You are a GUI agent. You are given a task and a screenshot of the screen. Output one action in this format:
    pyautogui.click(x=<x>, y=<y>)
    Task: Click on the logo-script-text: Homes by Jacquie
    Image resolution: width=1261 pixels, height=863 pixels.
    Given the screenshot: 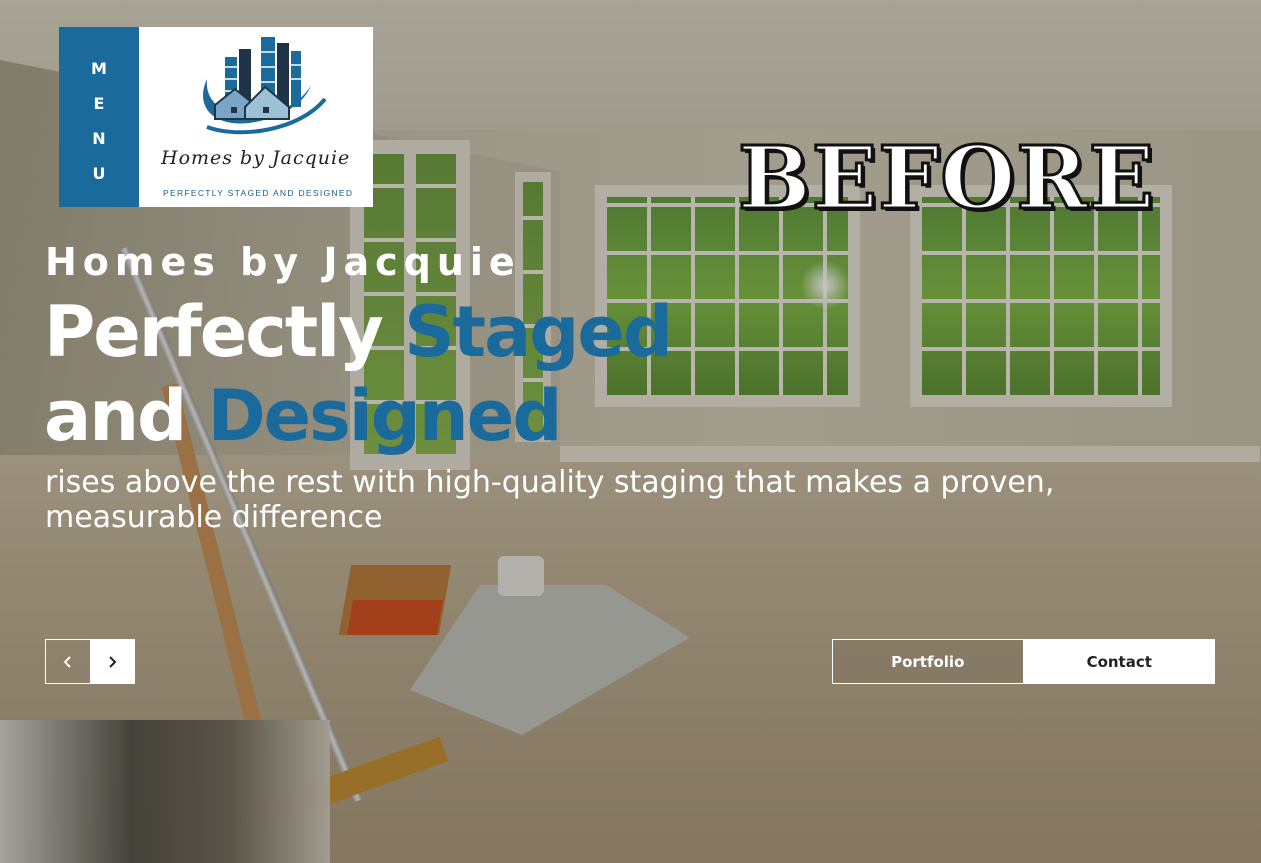 What is the action you would take?
    pyautogui.click(x=256, y=158)
    